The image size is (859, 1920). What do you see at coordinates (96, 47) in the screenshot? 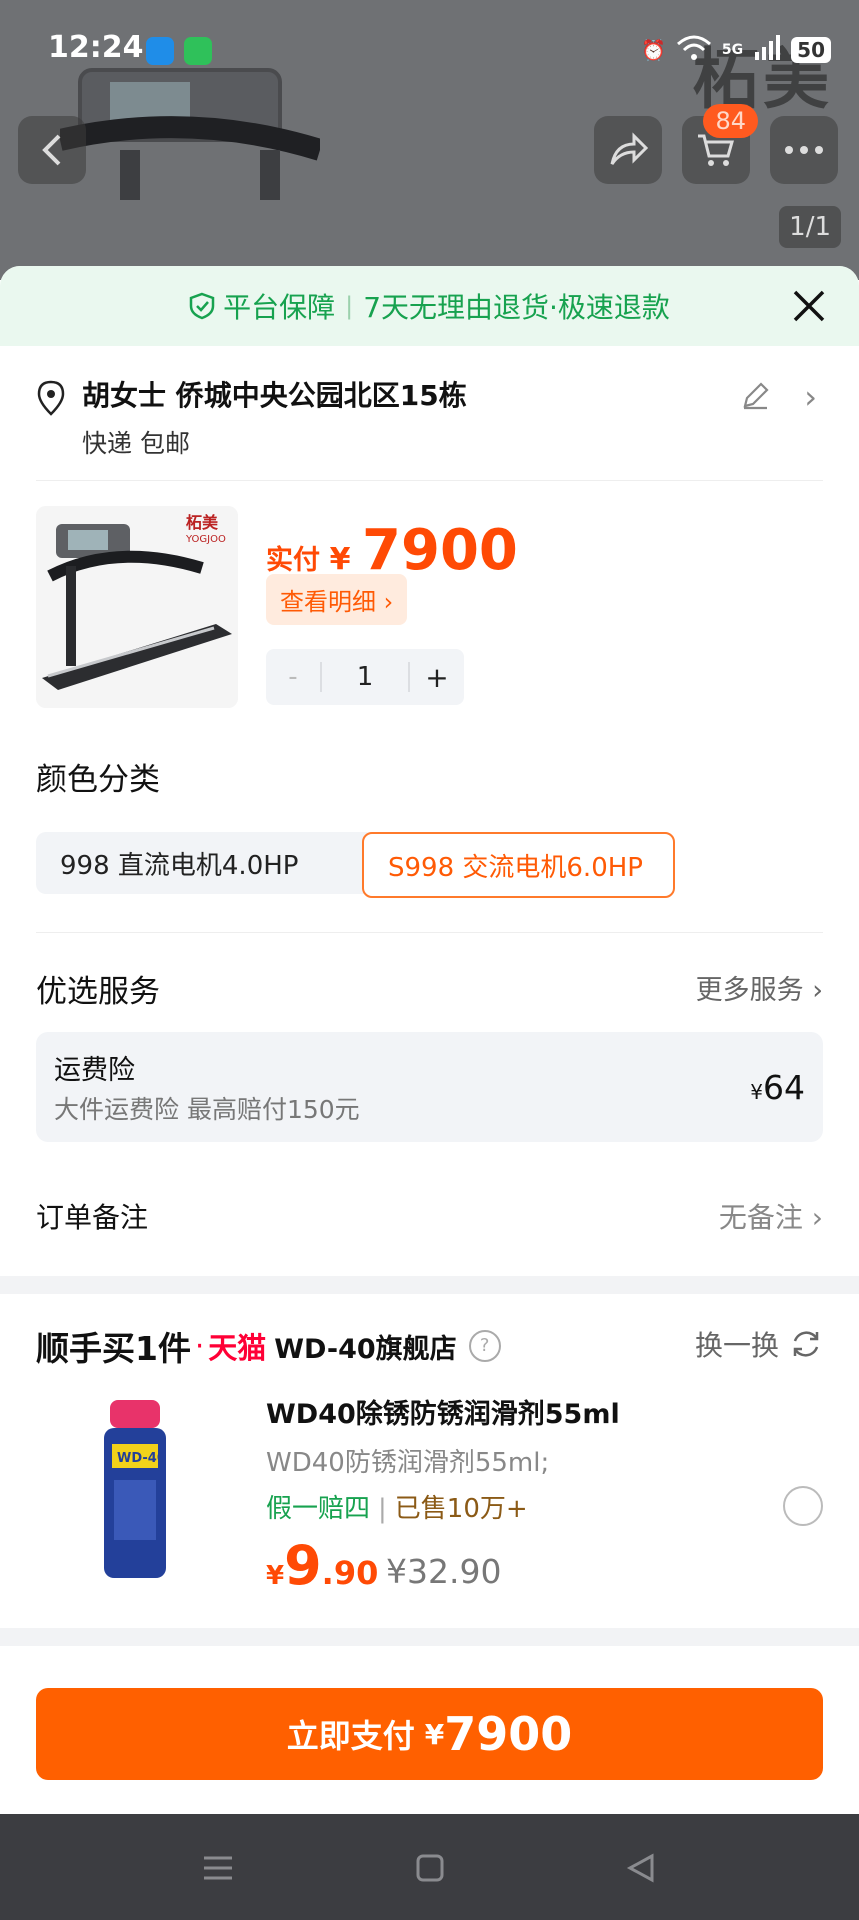
I see `status-time: 12:24` at bounding box center [96, 47].